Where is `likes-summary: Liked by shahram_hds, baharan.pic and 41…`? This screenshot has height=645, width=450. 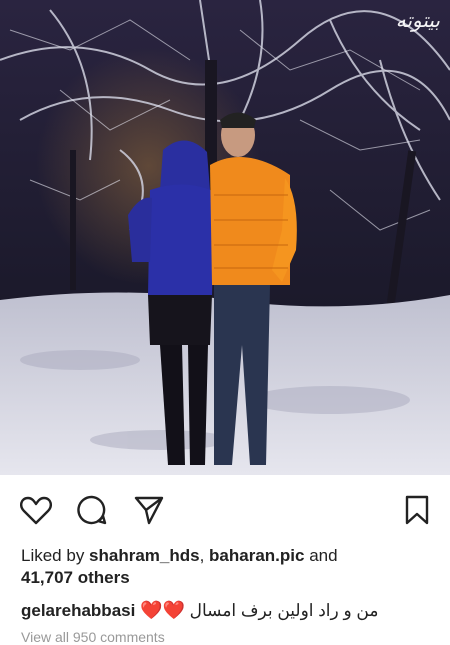 likes-summary: Liked by shahram_hds, baharan.pic and 41… is located at coordinates (226, 567).